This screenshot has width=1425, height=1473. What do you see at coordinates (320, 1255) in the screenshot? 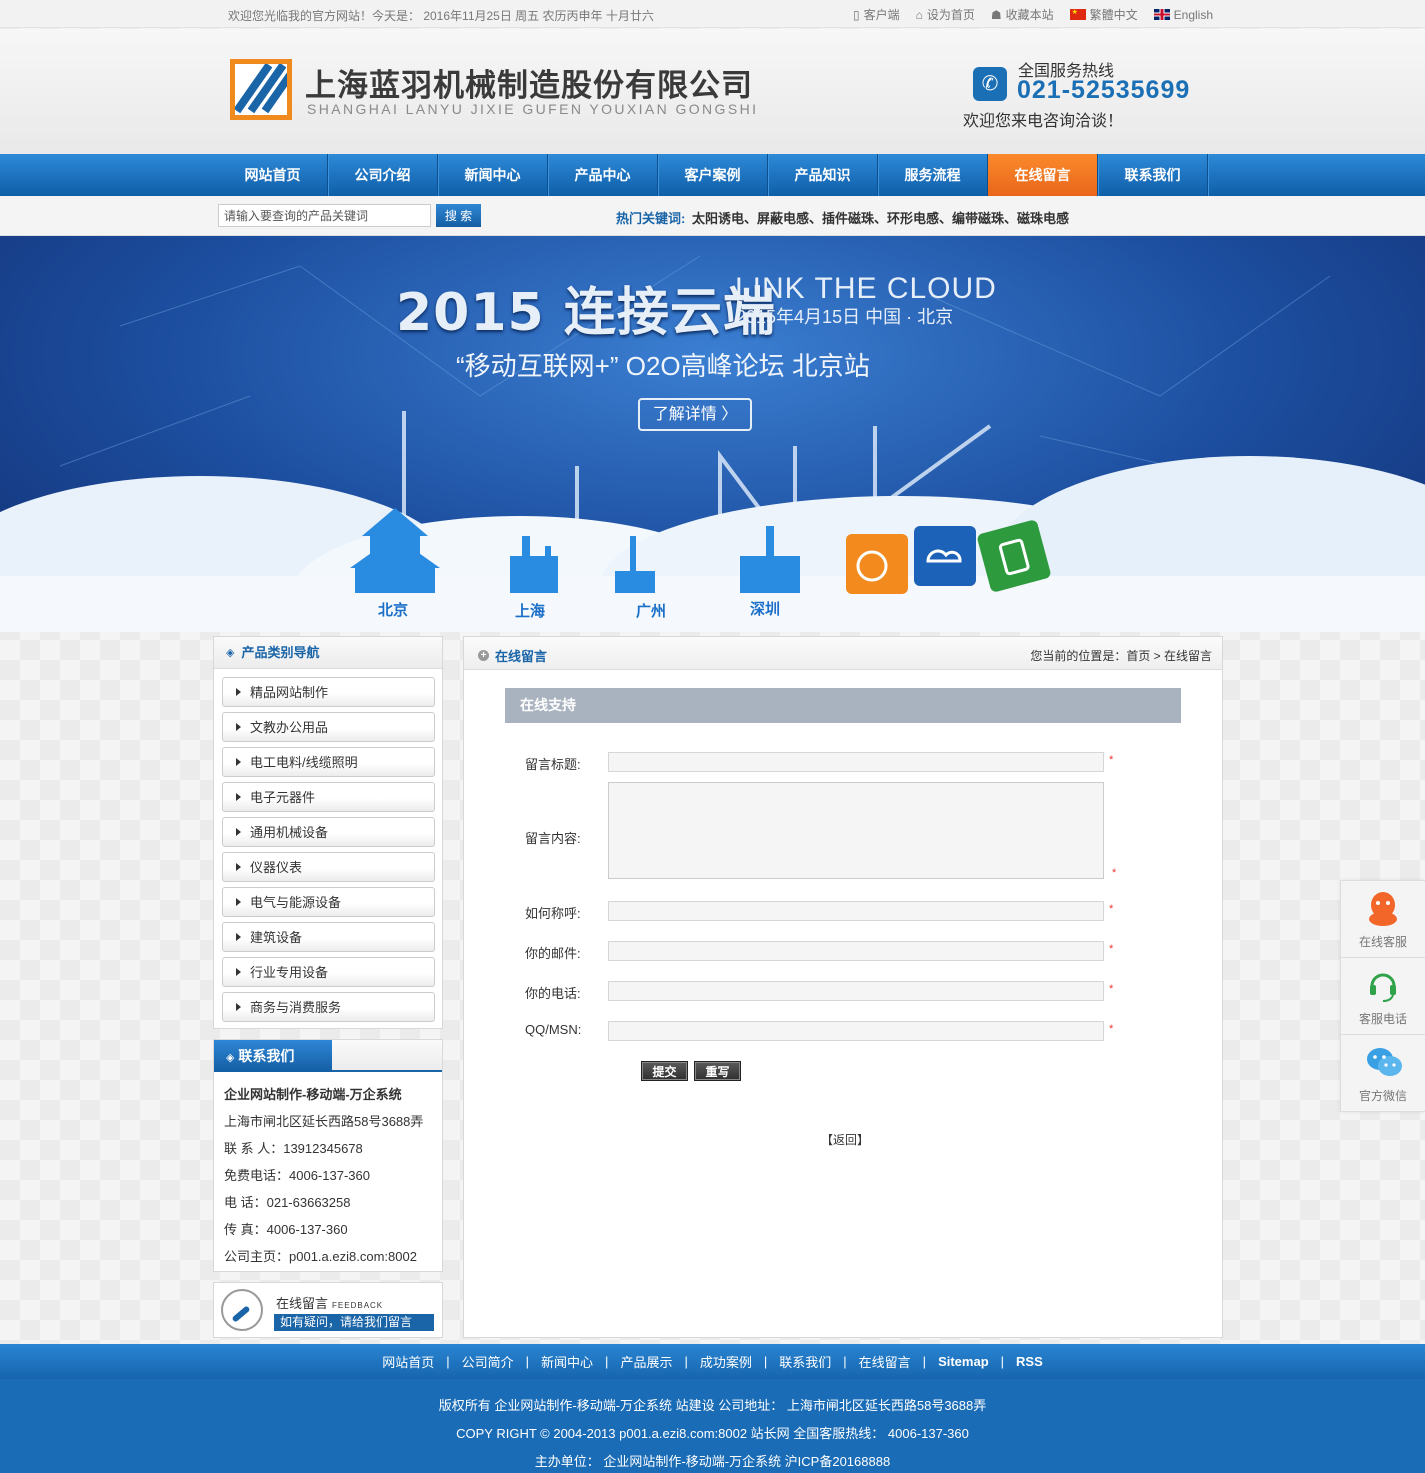
I see `contact-homepage: 公司主页：p001.a.ezi8.com:8002` at bounding box center [320, 1255].